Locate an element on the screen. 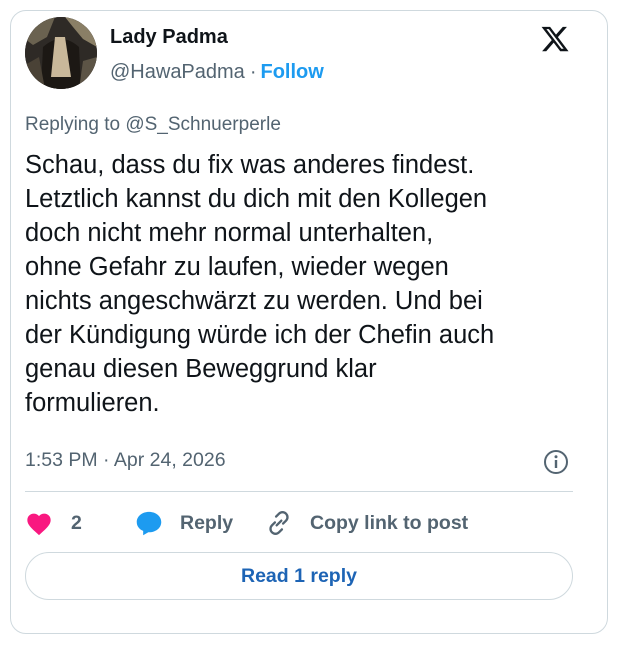 The height and width of the screenshot is (646, 620). read-replies-button: Read 1 reply is located at coordinates (299, 576).